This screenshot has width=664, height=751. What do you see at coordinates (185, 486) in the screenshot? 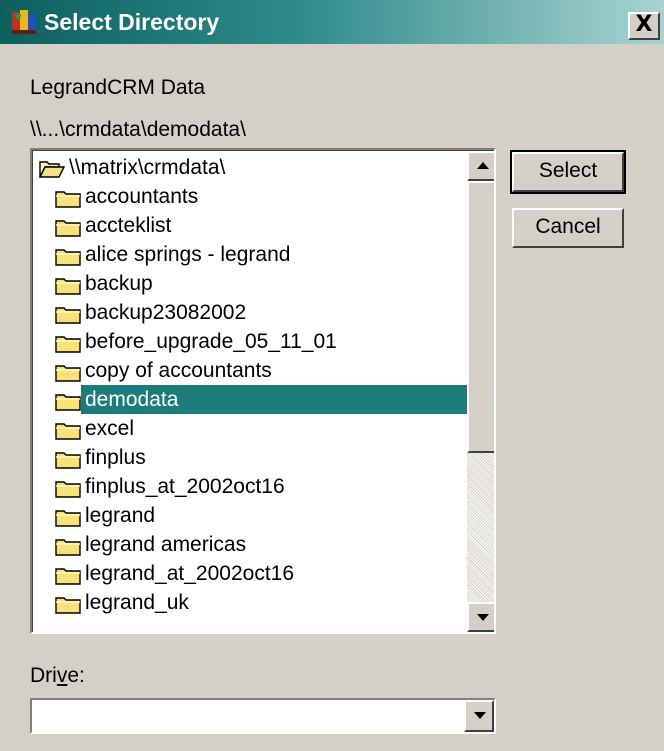
I see `directory-label: finplus_at_2002oct16` at bounding box center [185, 486].